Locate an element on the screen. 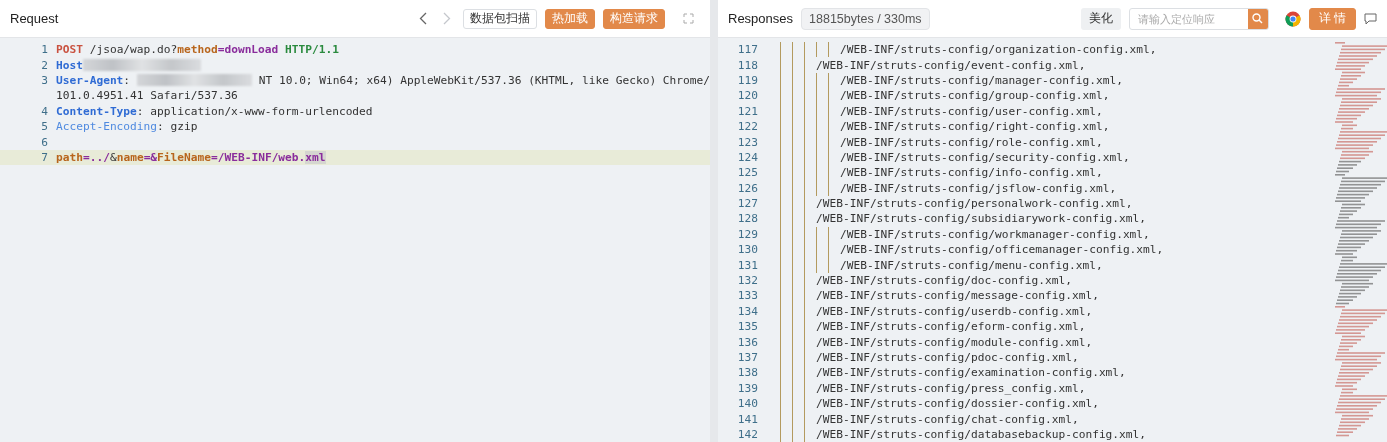  beautify-button: 美化 is located at coordinates (1100, 18).